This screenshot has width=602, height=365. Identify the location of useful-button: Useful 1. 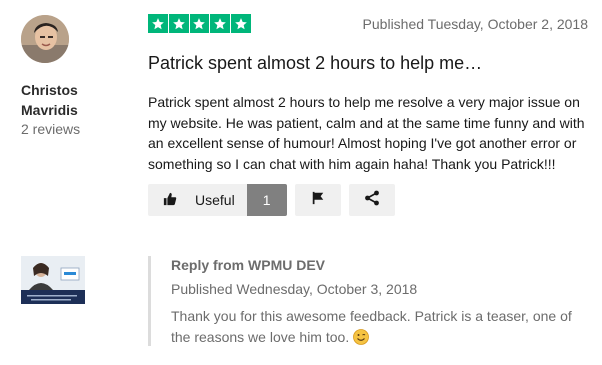
(217, 200).